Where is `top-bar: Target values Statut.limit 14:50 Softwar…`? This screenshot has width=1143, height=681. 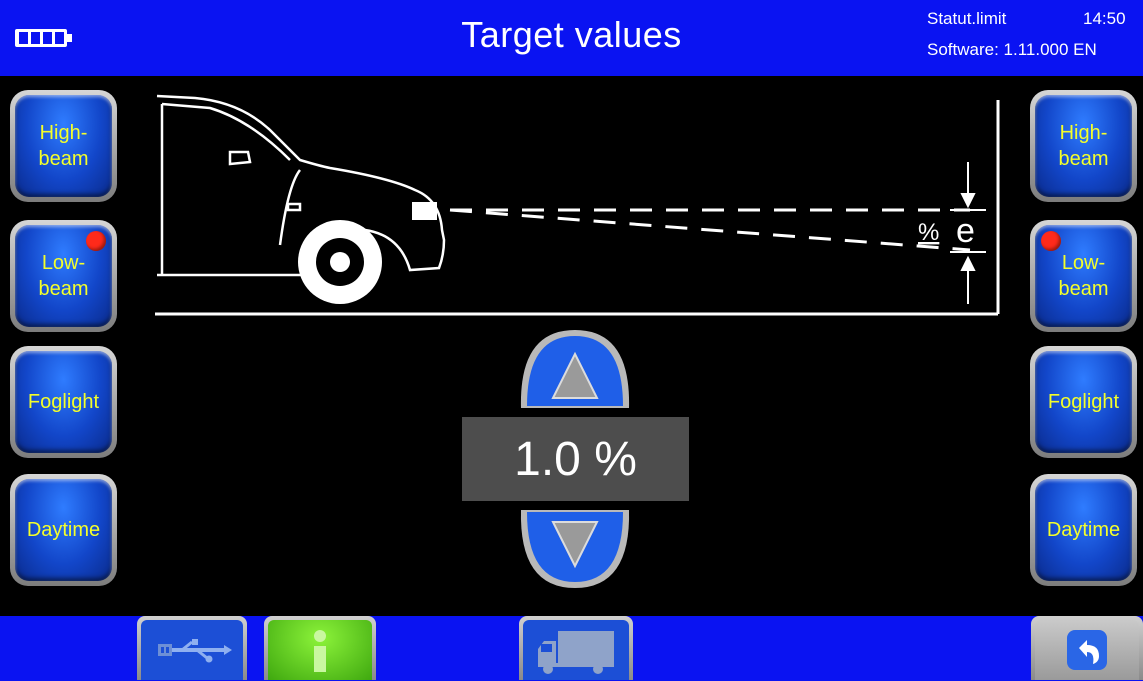 top-bar: Target values Statut.limit 14:50 Softwar… is located at coordinates (571, 38).